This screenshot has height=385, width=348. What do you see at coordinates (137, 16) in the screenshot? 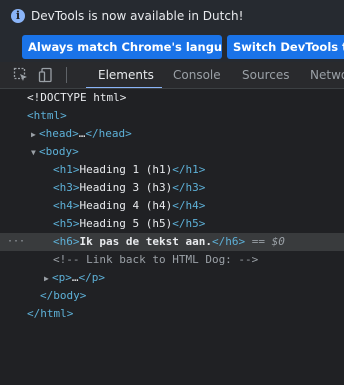
I see `infobar-message: DevTools is now available in Dutch!` at bounding box center [137, 16].